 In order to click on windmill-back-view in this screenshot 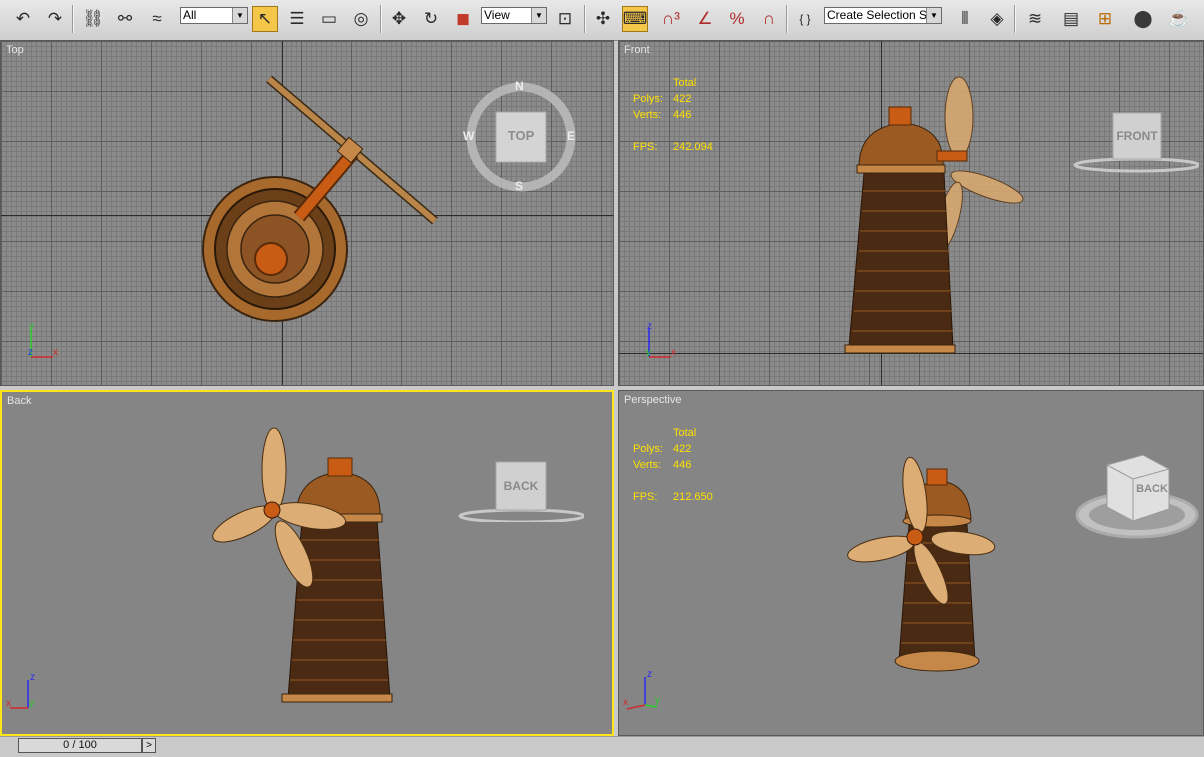, I will do `click(302, 565)`.